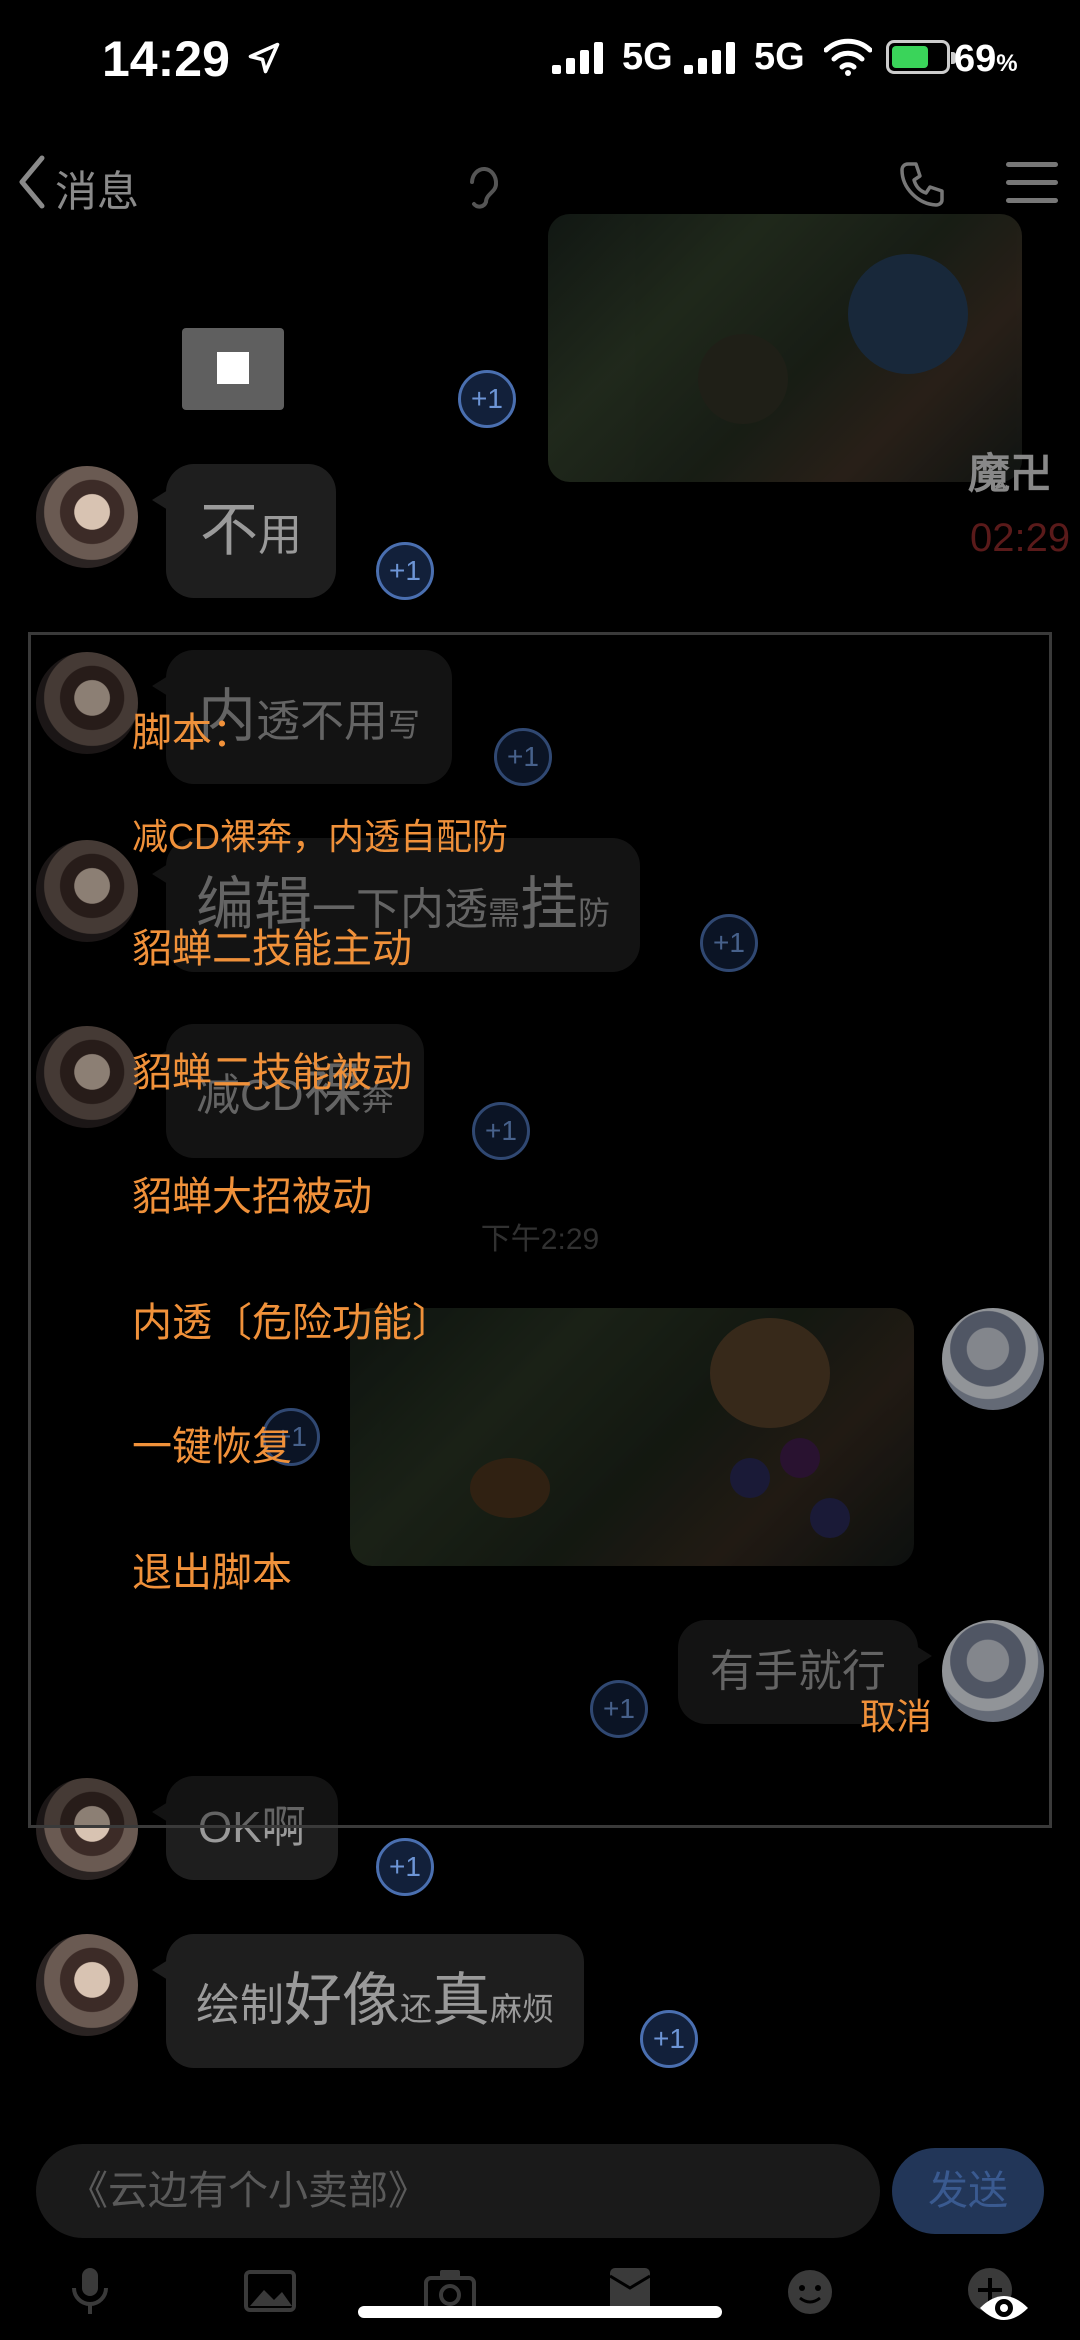  What do you see at coordinates (97, 188) in the screenshot?
I see `back-button-label: 消息` at bounding box center [97, 188].